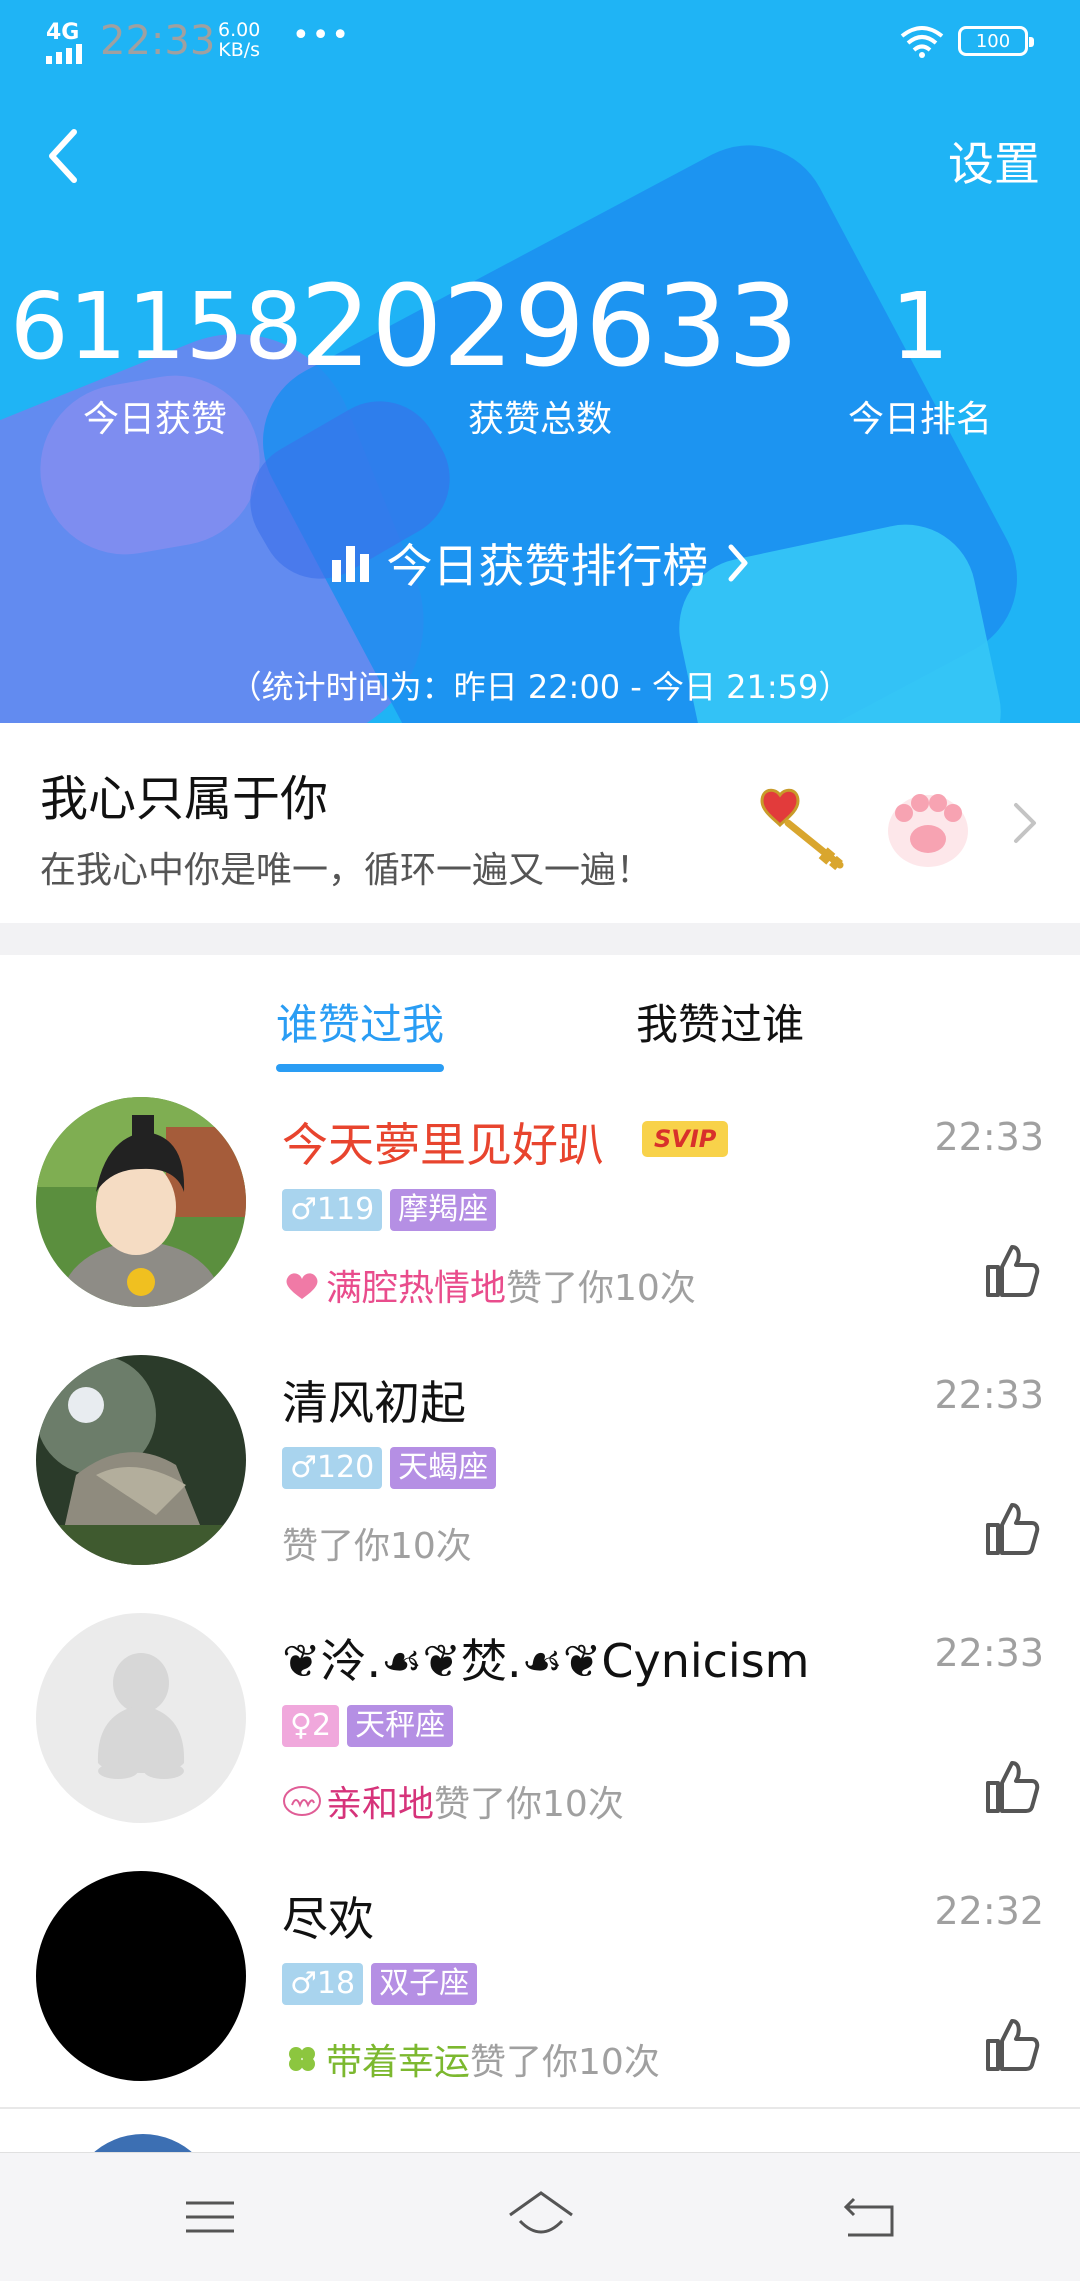 This screenshot has height=2281, width=1080. Describe the element at coordinates (720, 1021) in the screenshot. I see `tab-who-i-liked: 我赞过谁` at that location.